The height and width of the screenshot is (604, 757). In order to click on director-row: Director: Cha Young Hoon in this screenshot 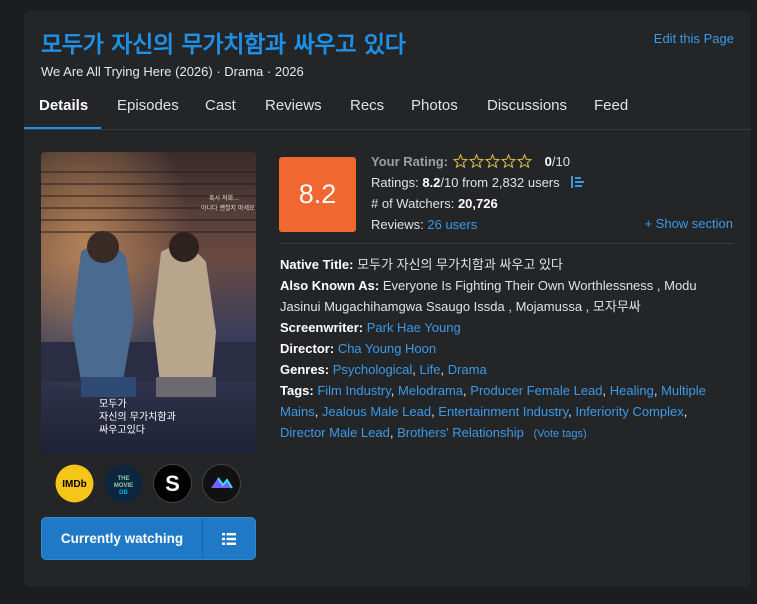, I will do `click(507, 348)`.